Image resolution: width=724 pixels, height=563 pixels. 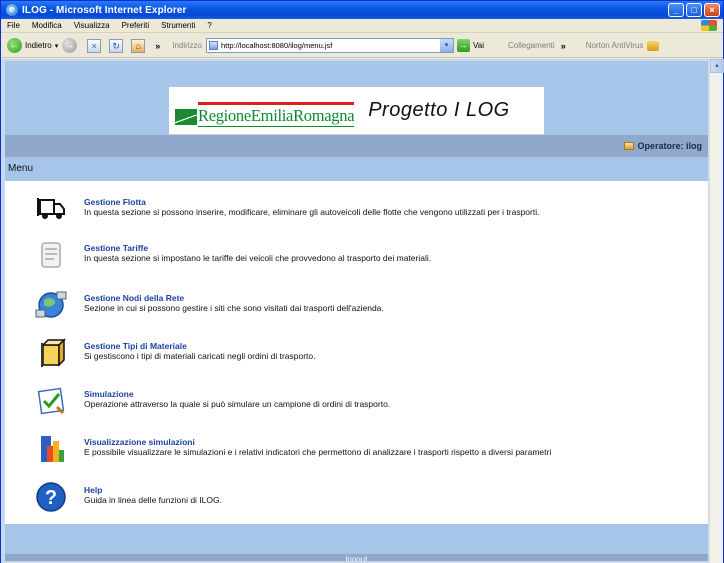 I want to click on address-dropdown-icon: ▾, so click(x=447, y=45).